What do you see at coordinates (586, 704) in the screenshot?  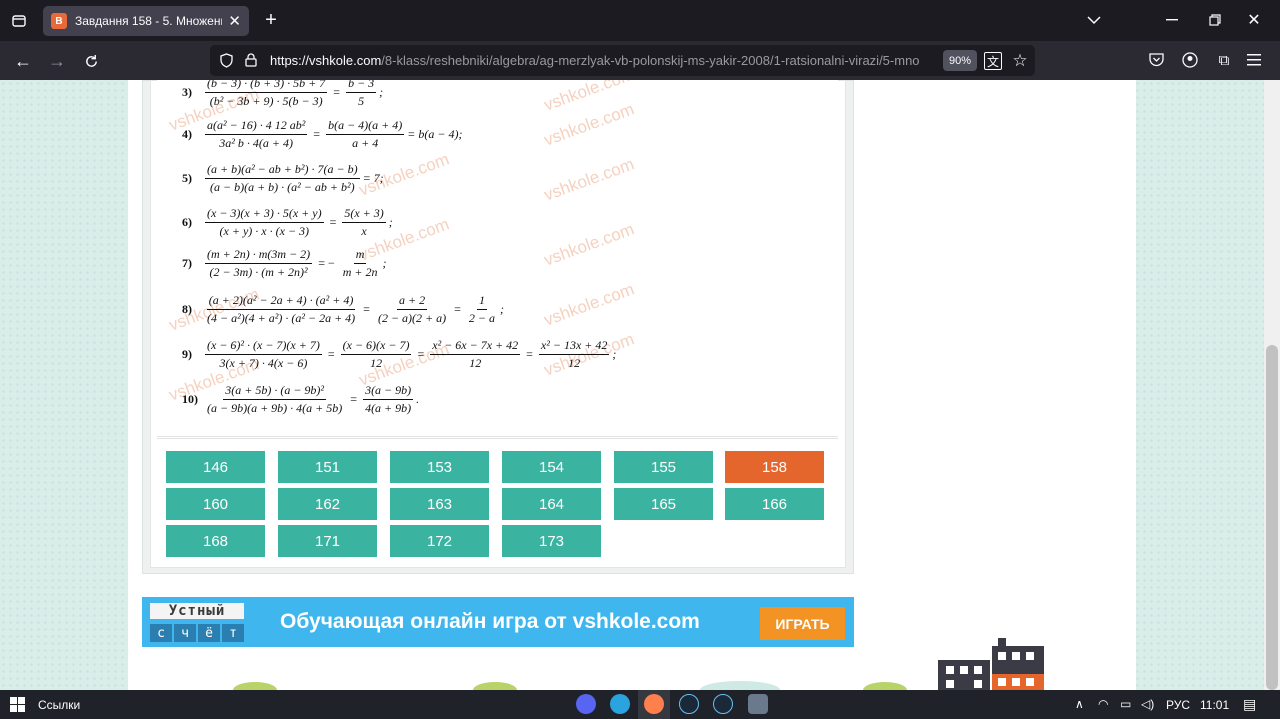 I see `discord-icon` at bounding box center [586, 704].